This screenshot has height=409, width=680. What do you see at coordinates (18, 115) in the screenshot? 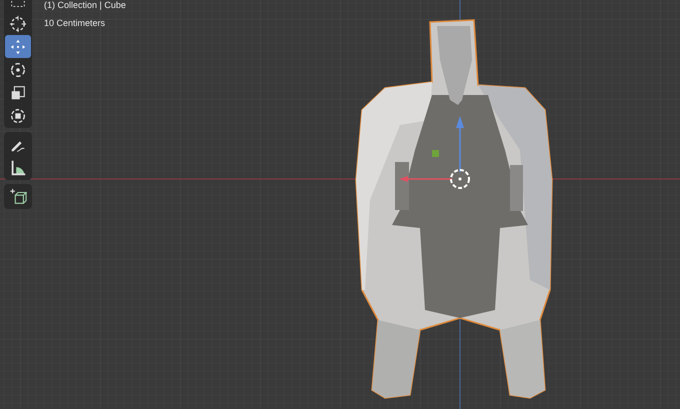
I see `transform-icon` at bounding box center [18, 115].